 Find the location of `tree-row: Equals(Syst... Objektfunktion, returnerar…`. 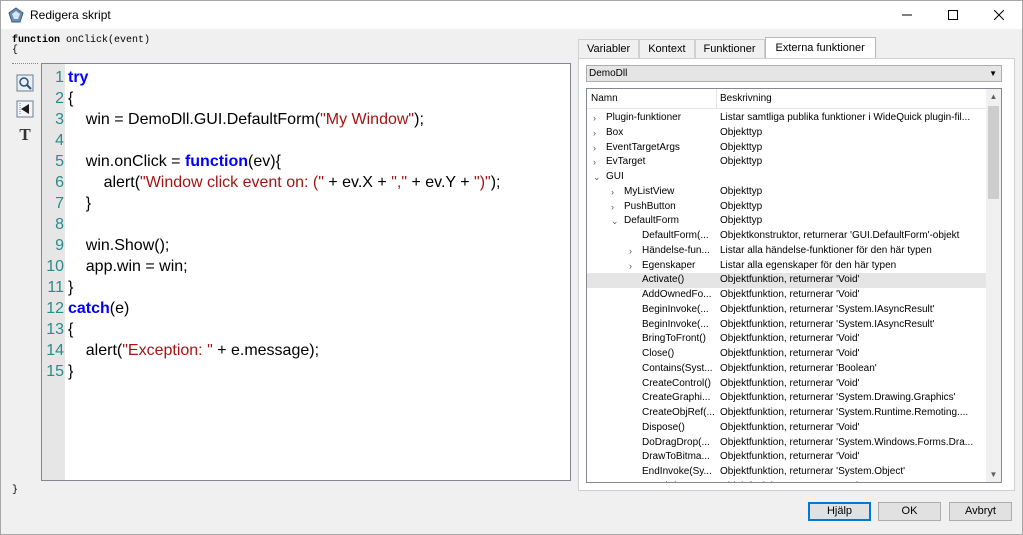

tree-row: Equals(Syst... Objektfunktion, returnerar… is located at coordinates (787, 481).